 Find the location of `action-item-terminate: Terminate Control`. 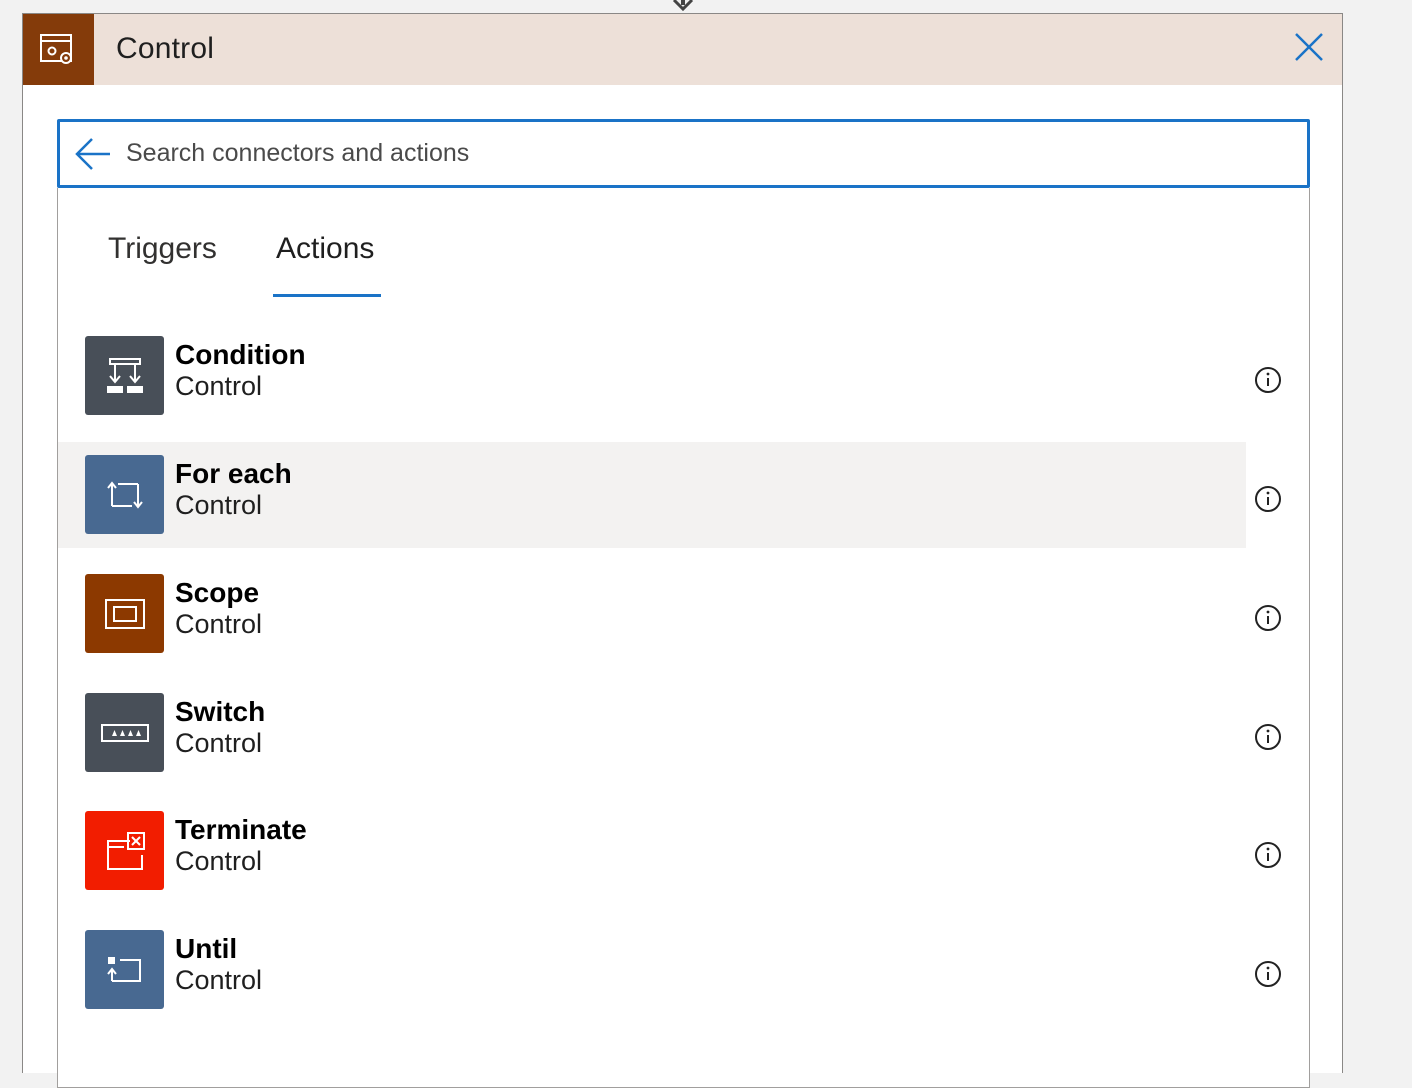

action-item-terminate: Terminate Control is located at coordinates (652, 851).